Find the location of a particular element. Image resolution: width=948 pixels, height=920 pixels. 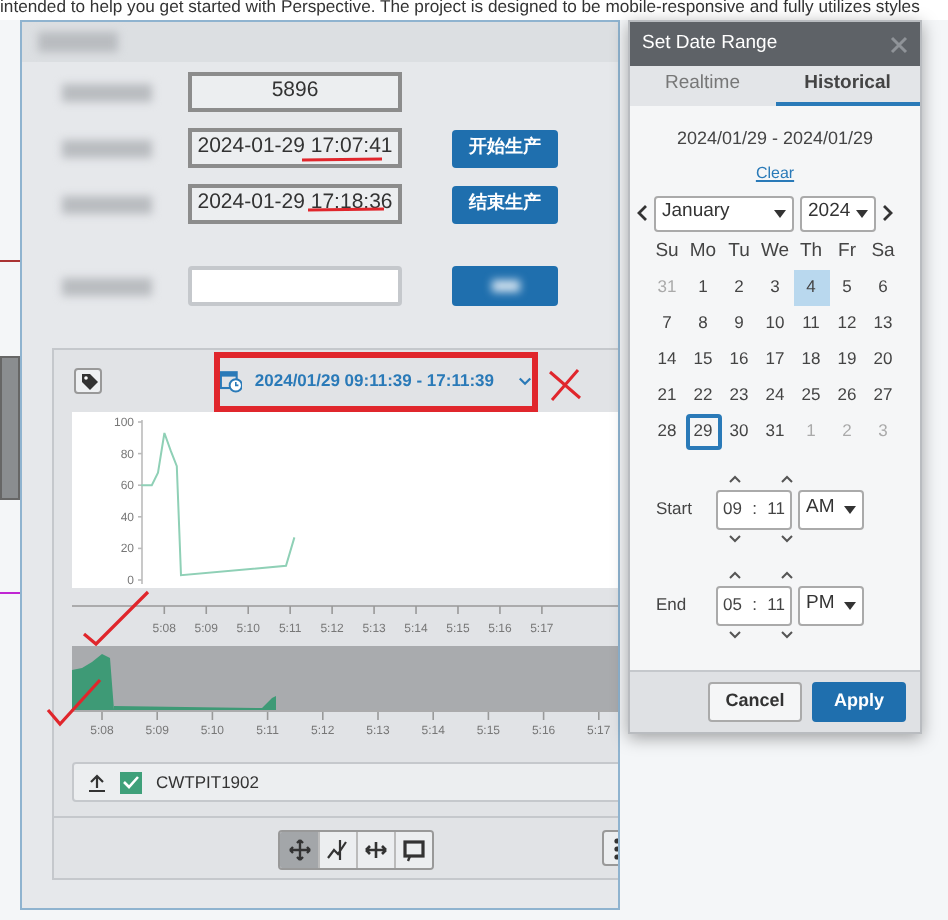

calendar-day: 9 is located at coordinates (739, 323).